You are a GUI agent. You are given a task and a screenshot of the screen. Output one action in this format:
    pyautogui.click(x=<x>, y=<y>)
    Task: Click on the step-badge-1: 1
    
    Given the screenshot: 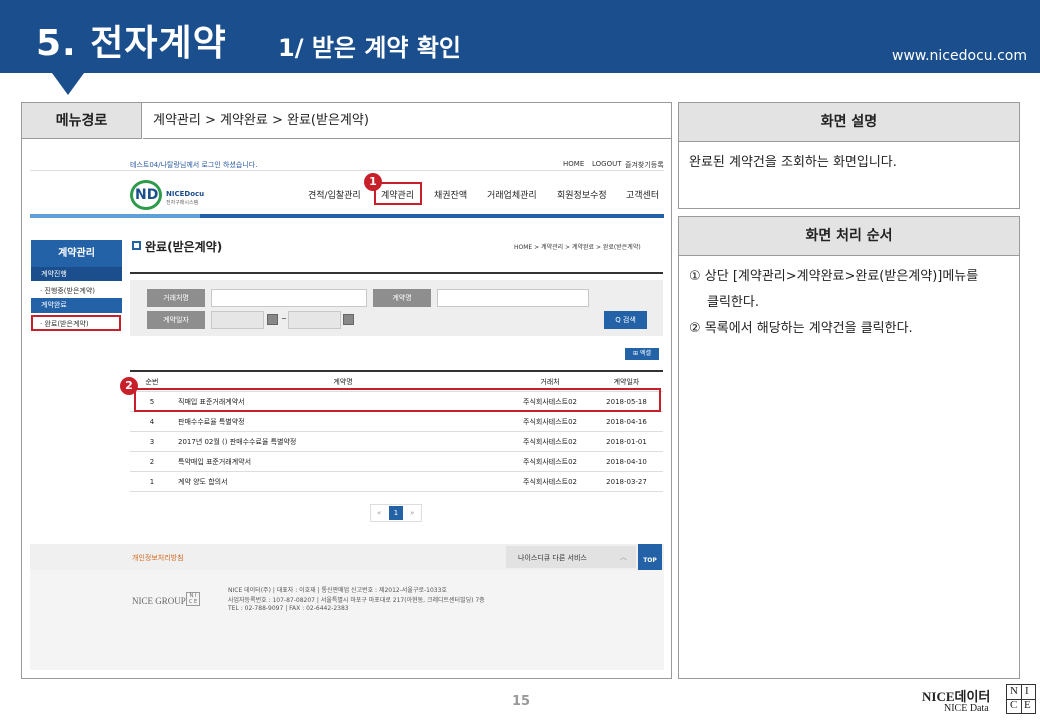 What is the action you would take?
    pyautogui.click(x=373, y=182)
    